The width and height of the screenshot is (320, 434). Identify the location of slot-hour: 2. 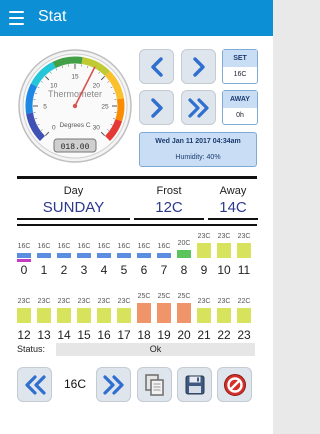
(64, 270).